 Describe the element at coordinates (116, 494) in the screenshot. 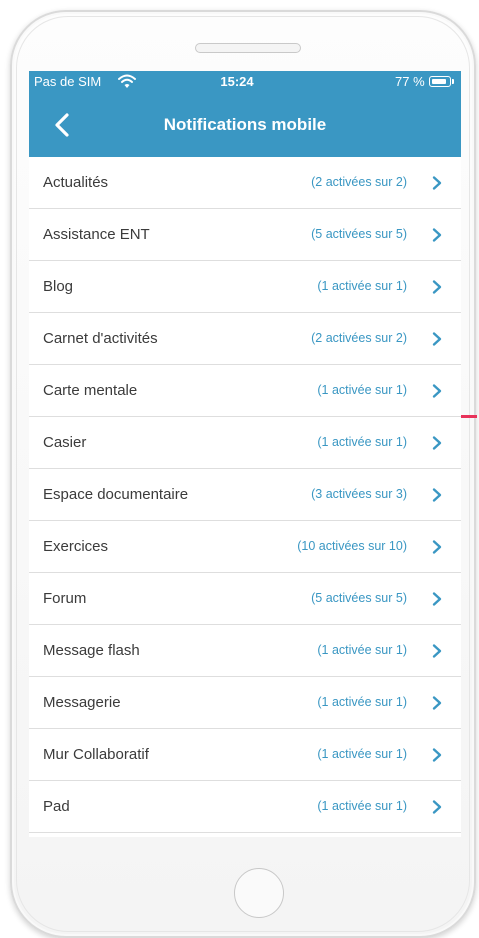

I see `list-item-label: Espace documentaire` at that location.